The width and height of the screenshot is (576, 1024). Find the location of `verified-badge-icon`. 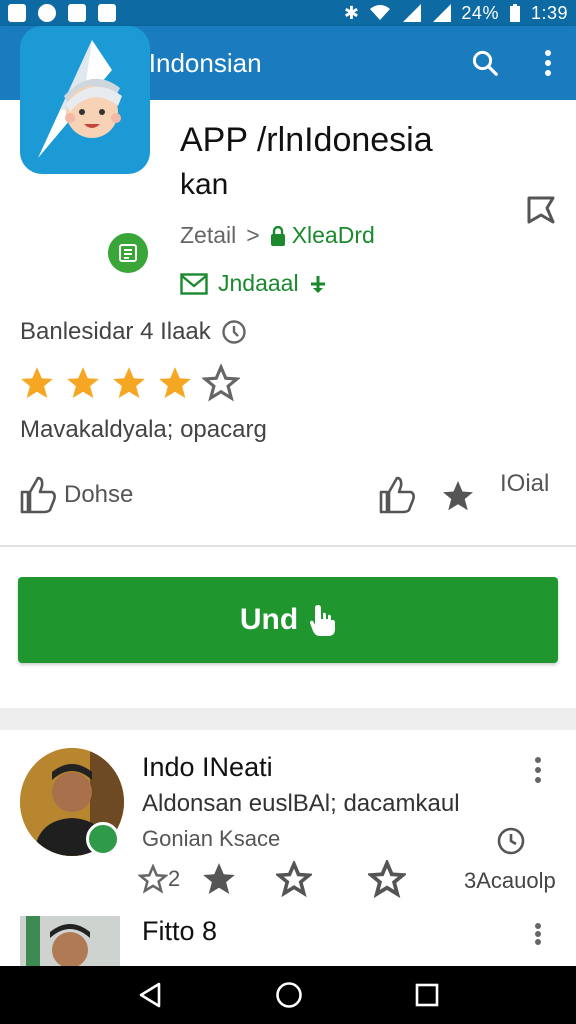

verified-badge-icon is located at coordinates (103, 839).